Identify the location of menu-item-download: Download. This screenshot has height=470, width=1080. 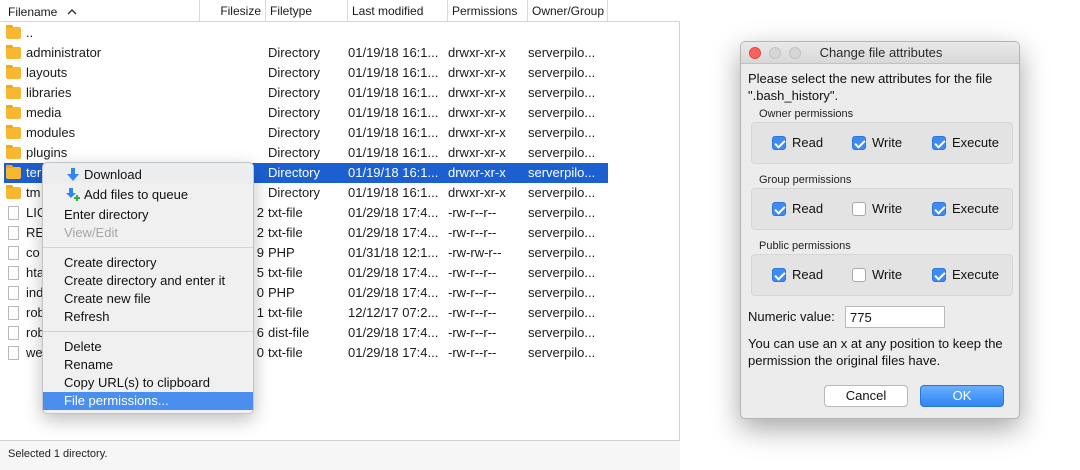
(148, 175).